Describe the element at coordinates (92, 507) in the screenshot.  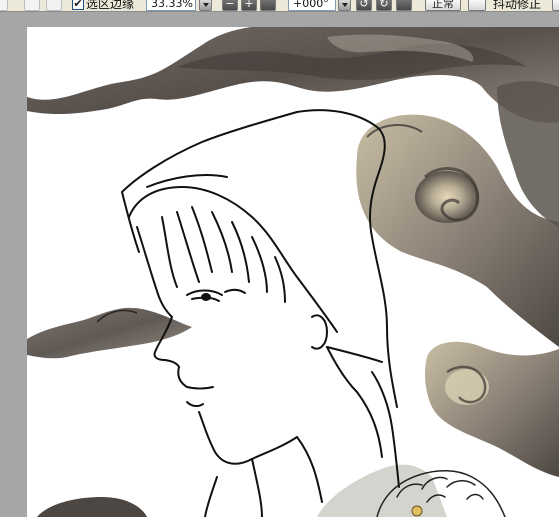
I see `smoke-bottom-left` at that location.